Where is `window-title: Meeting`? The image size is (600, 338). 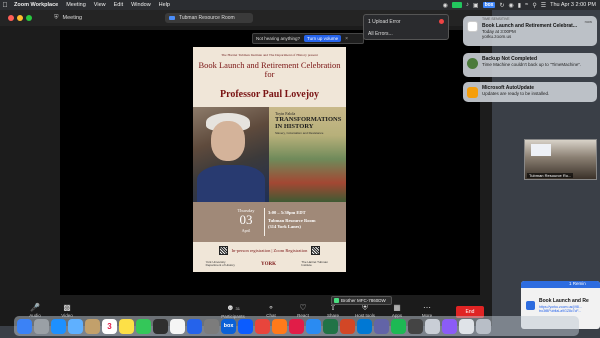
window-title: Meeting is located at coordinates (72, 18).